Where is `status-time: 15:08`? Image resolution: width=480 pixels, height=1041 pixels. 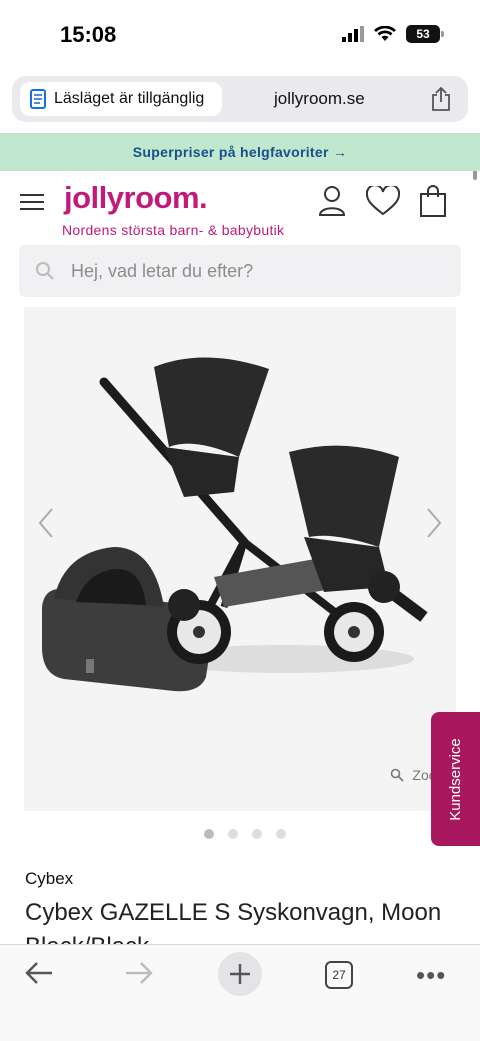 status-time: 15:08 is located at coordinates (88, 34).